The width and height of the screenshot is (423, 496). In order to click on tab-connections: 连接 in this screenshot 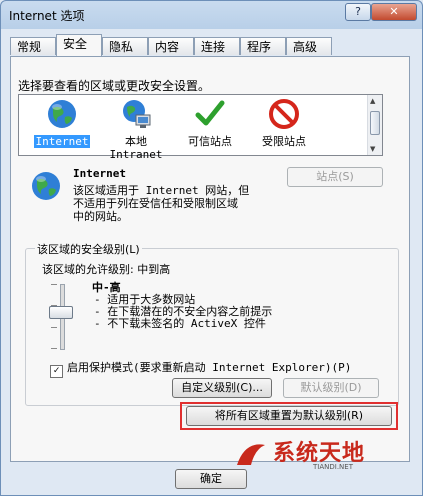, I will do `click(217, 46)`.